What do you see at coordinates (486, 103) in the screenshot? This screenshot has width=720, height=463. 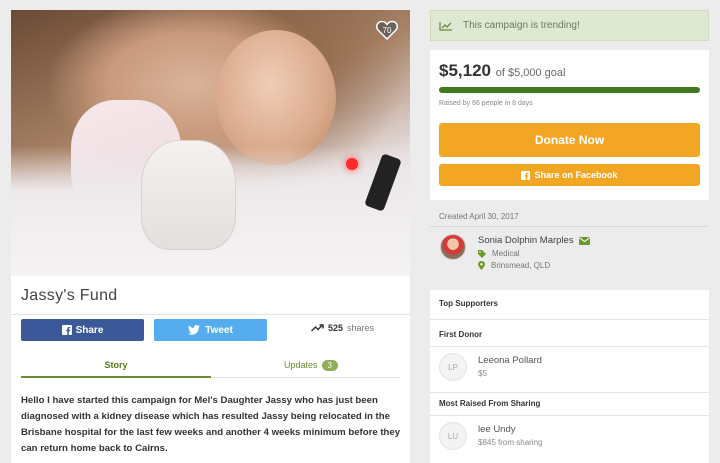 I see `raised-by-text: Raised by 66 people in 8 days` at bounding box center [486, 103].